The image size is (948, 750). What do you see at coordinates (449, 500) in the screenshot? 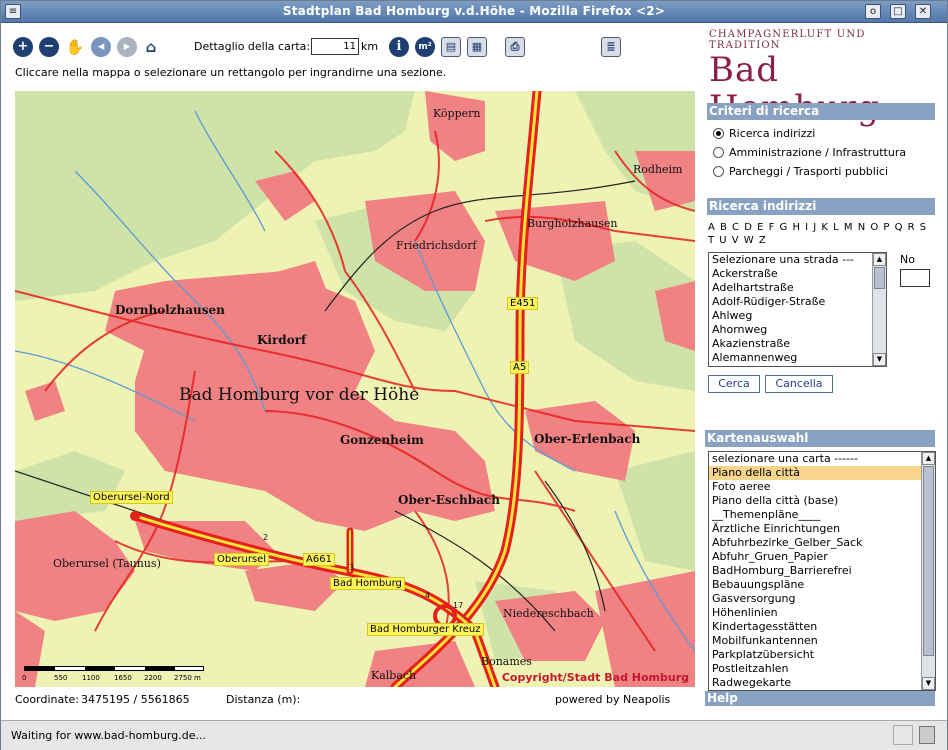
I see `place-label: Ober-Eschbach` at bounding box center [449, 500].